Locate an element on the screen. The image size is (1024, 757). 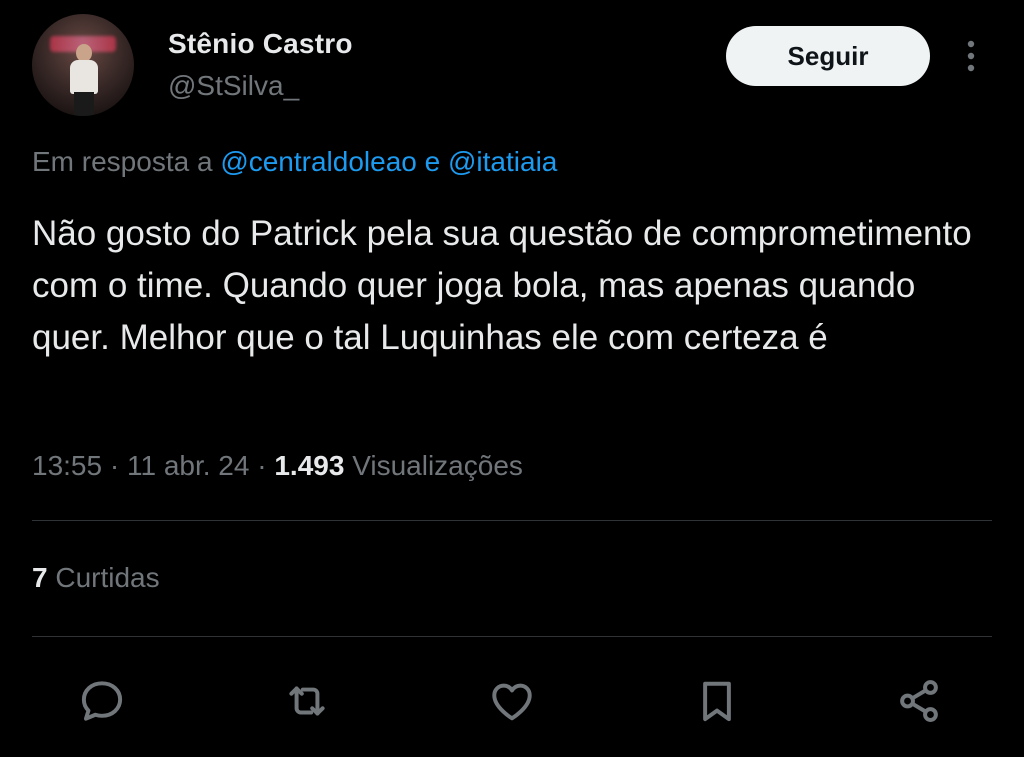
author-handle: @StSilva_ is located at coordinates (233, 86).